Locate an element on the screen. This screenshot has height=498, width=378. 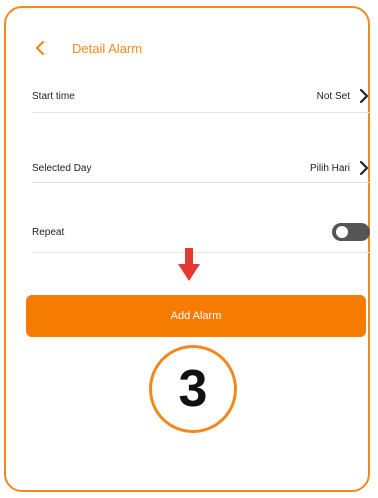
page-title: Detail Alarm is located at coordinates (107, 48).